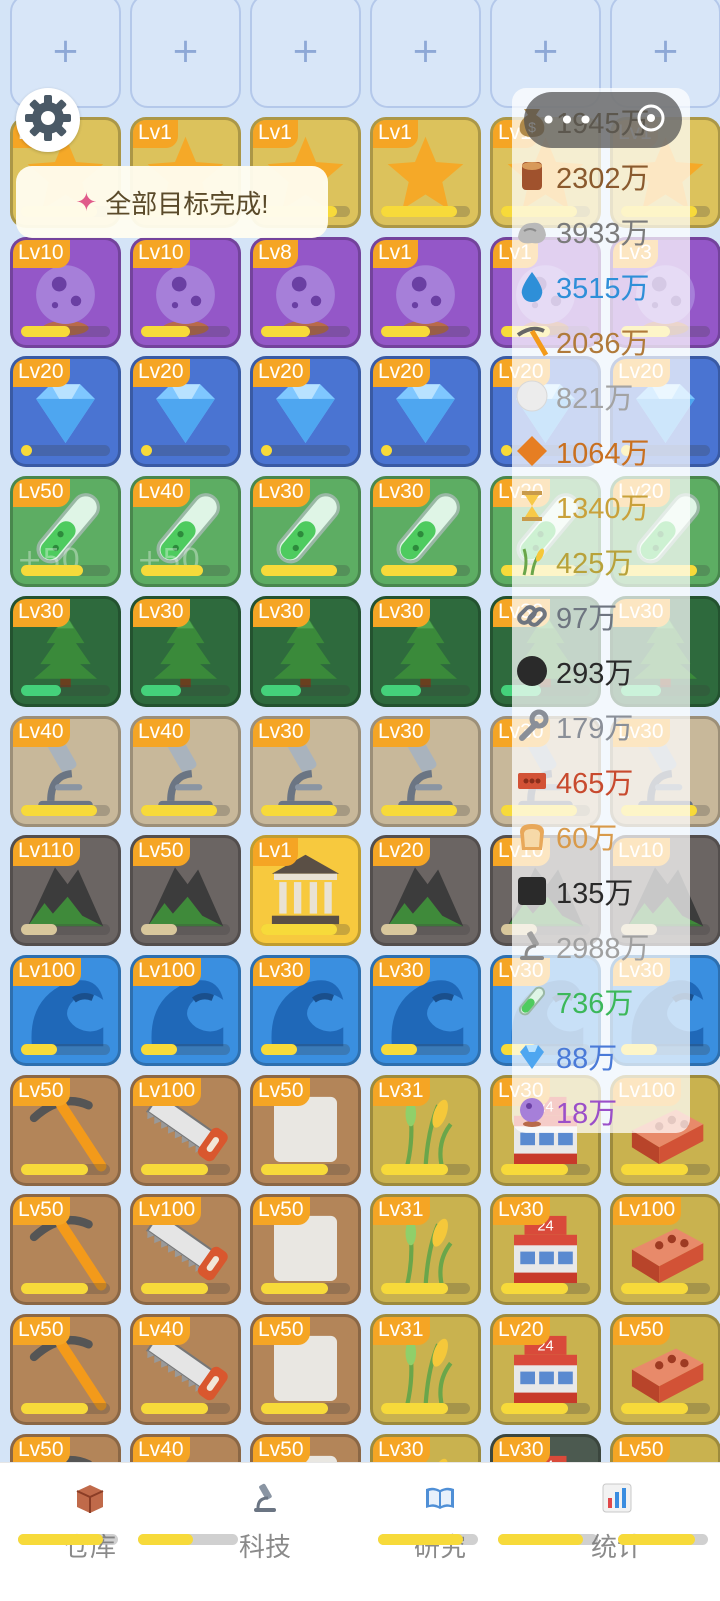 This screenshot has height=1601, width=720. What do you see at coordinates (532, 341) in the screenshot?
I see `pickaxe-icon` at bounding box center [532, 341].